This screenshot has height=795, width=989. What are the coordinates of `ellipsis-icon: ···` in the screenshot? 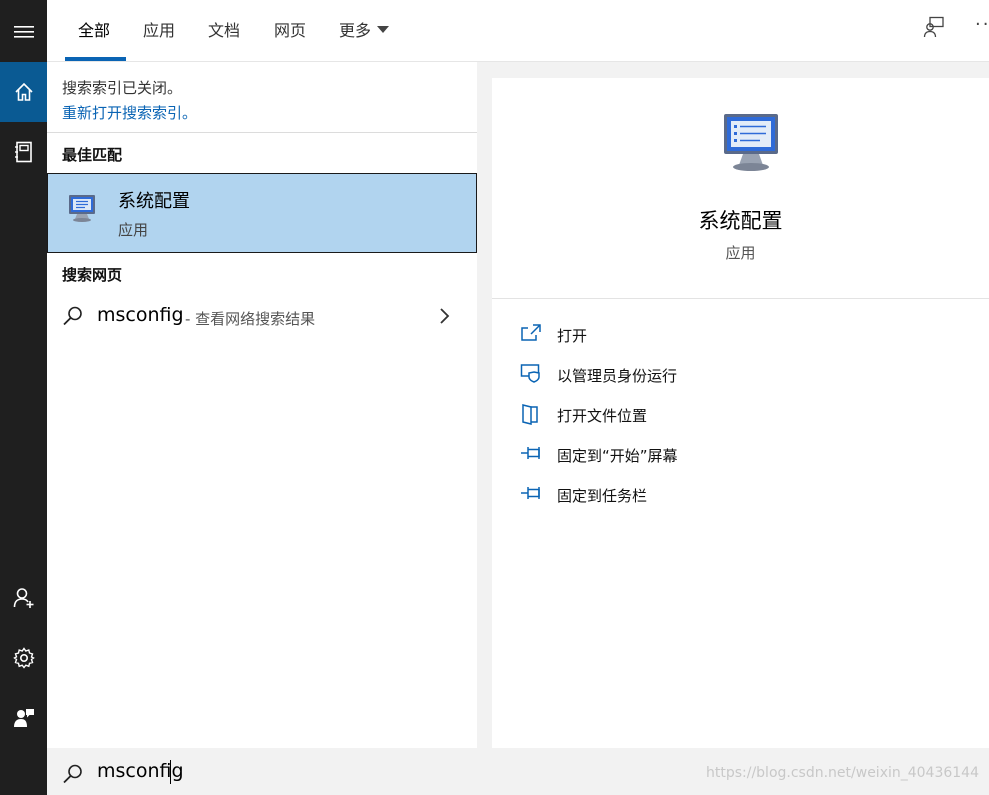 It's located at (982, 24).